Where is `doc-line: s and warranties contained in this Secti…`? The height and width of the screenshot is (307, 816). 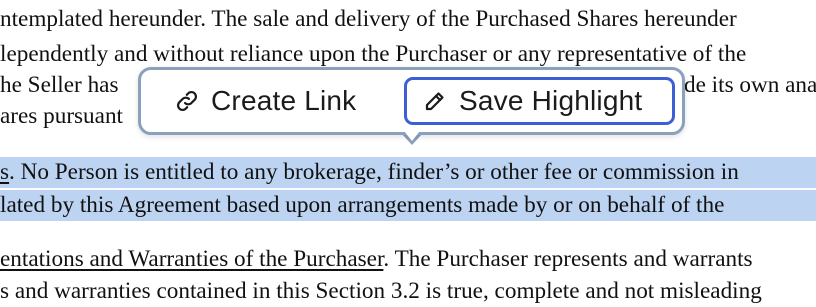 doc-line: s and warranties contained in this Secti… is located at coordinates (381, 291).